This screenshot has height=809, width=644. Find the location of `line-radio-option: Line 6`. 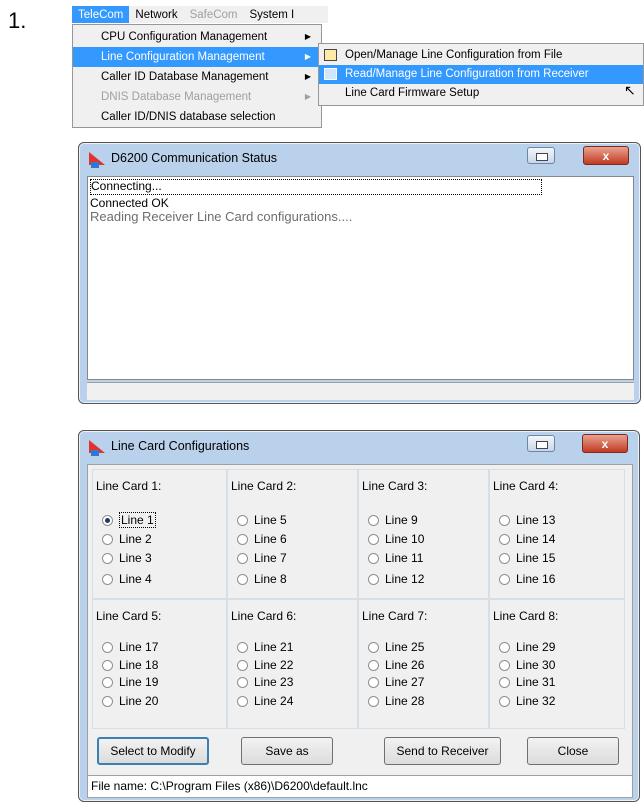

line-radio-option: Line 6 is located at coordinates (262, 539).